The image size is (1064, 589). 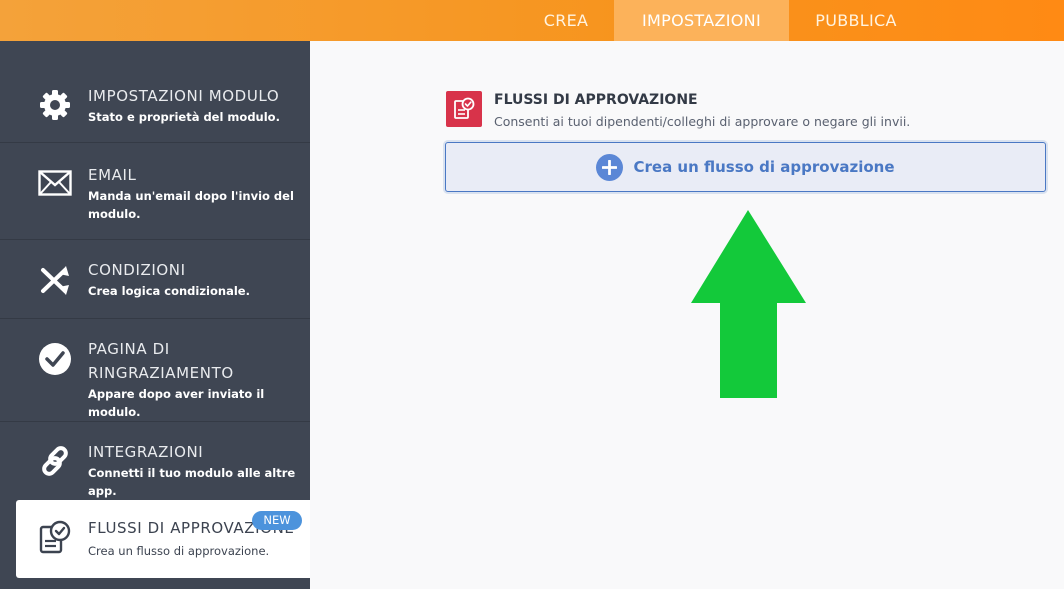 I want to click on sidebar-item-description: Crea un flusso di approvazione., so click(x=179, y=551).